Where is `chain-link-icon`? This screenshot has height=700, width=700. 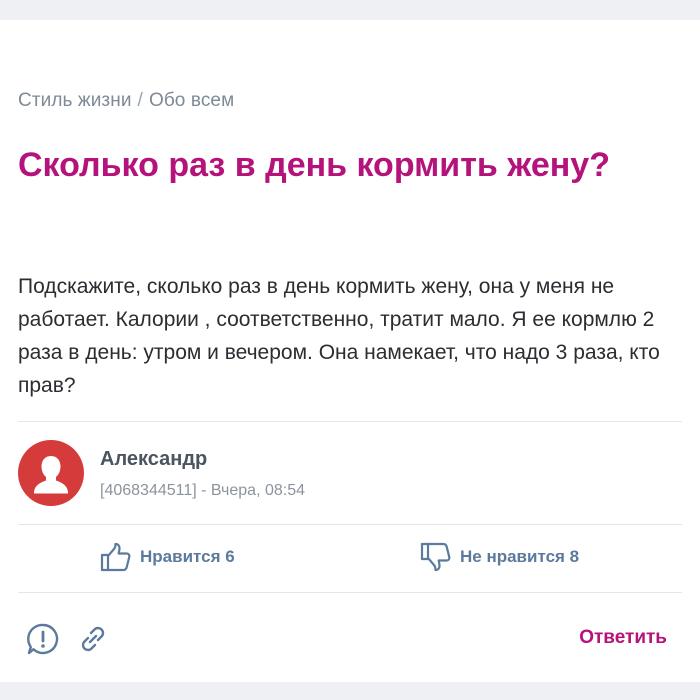
chain-link-icon is located at coordinates (93, 639).